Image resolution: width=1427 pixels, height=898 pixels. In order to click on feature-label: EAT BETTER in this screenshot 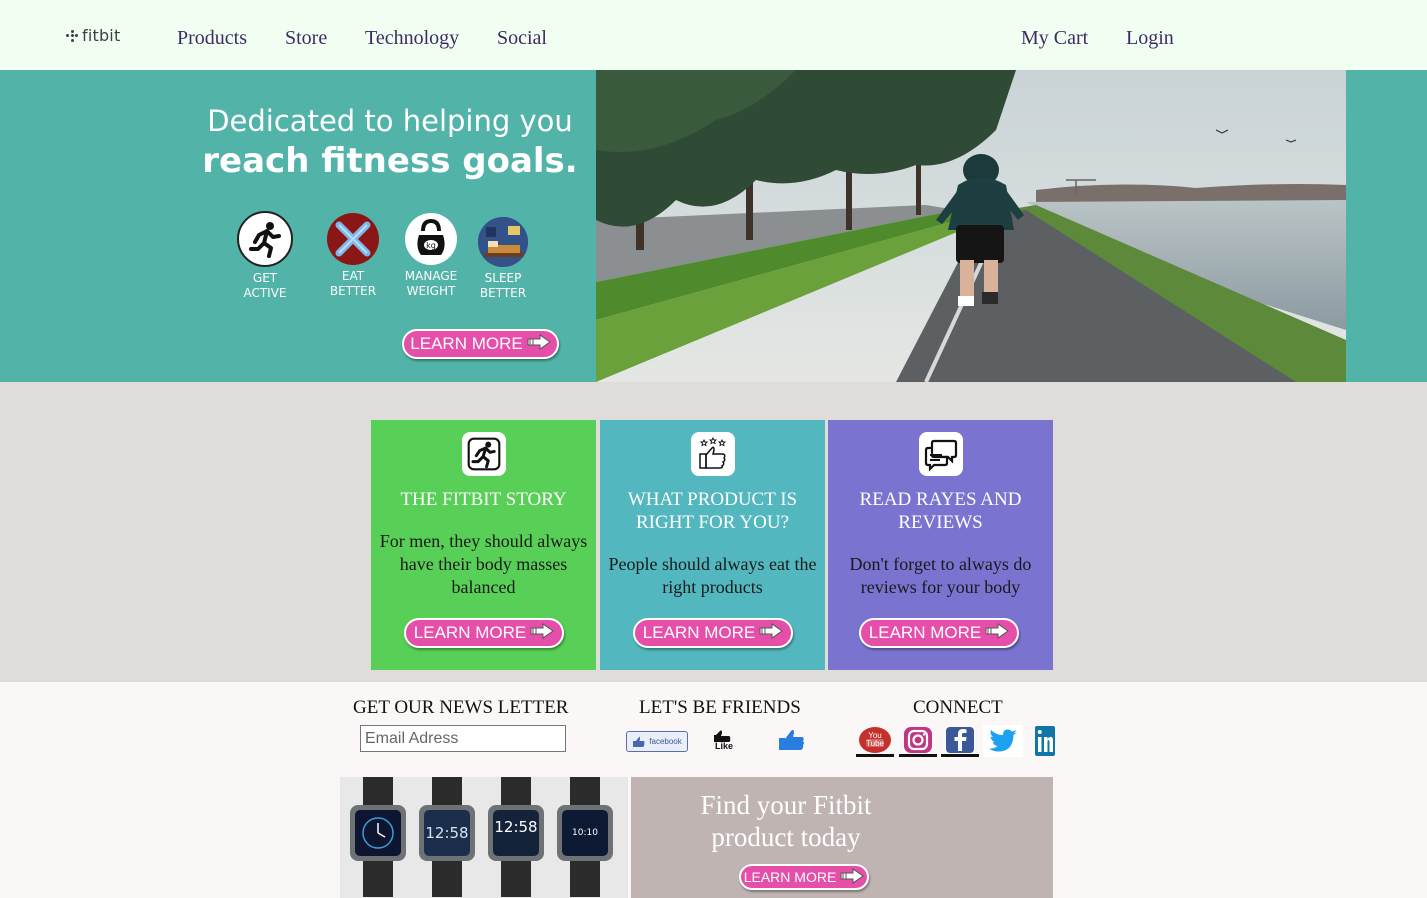, I will do `click(353, 283)`.